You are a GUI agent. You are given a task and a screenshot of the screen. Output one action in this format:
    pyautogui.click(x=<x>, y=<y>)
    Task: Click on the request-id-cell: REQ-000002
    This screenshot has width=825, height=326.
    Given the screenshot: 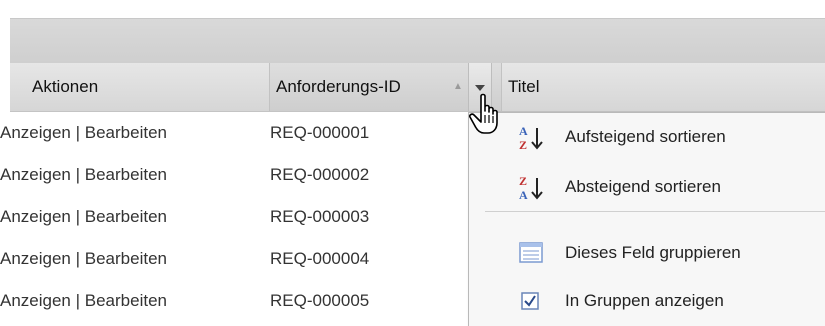 What is the action you would take?
    pyautogui.click(x=320, y=174)
    